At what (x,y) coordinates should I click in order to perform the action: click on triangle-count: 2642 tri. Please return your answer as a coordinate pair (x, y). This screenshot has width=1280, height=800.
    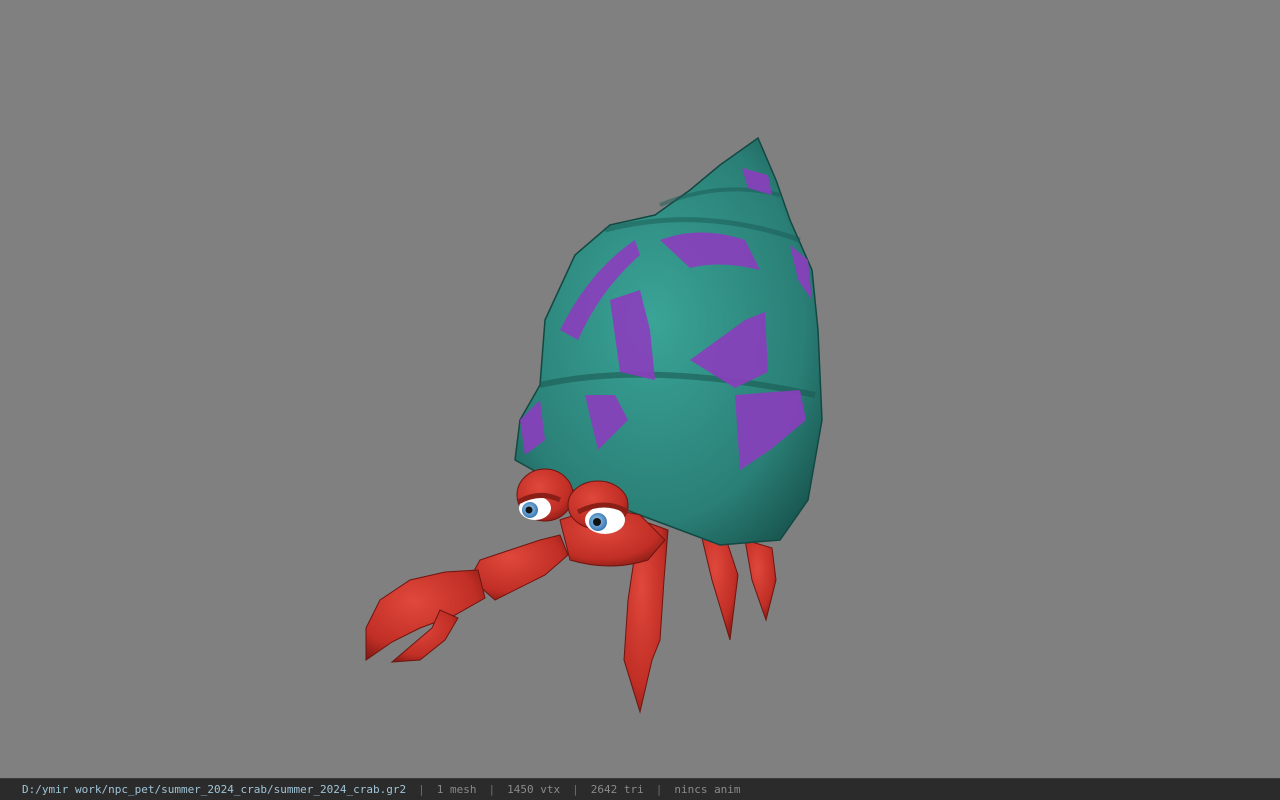
    Looking at the image, I should click on (617, 789).